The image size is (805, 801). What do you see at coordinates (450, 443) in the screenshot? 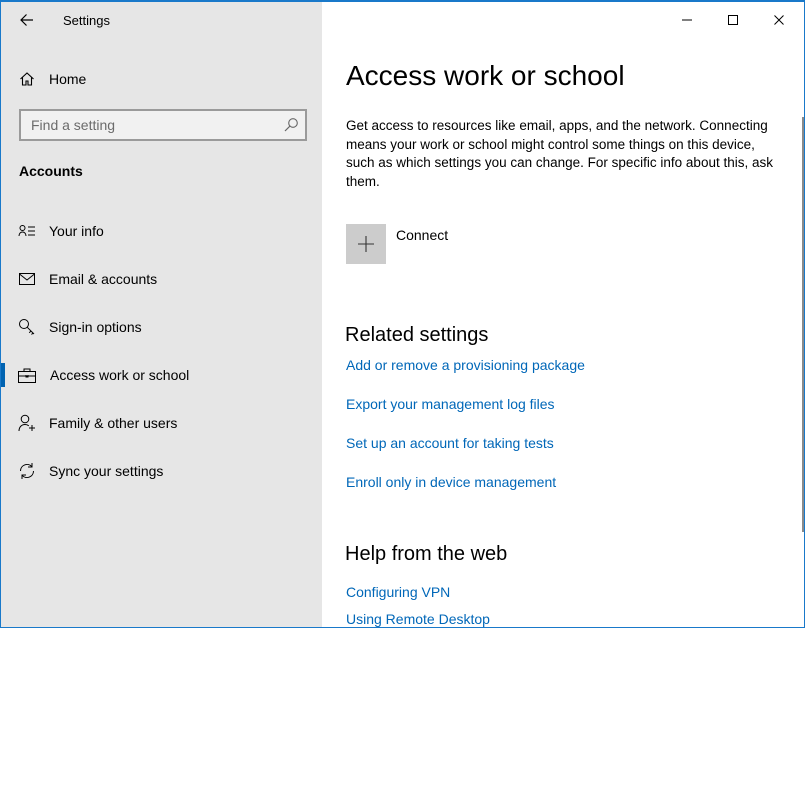
I see `link-account-taking-tests: Set up an account for taking tests` at bounding box center [450, 443].